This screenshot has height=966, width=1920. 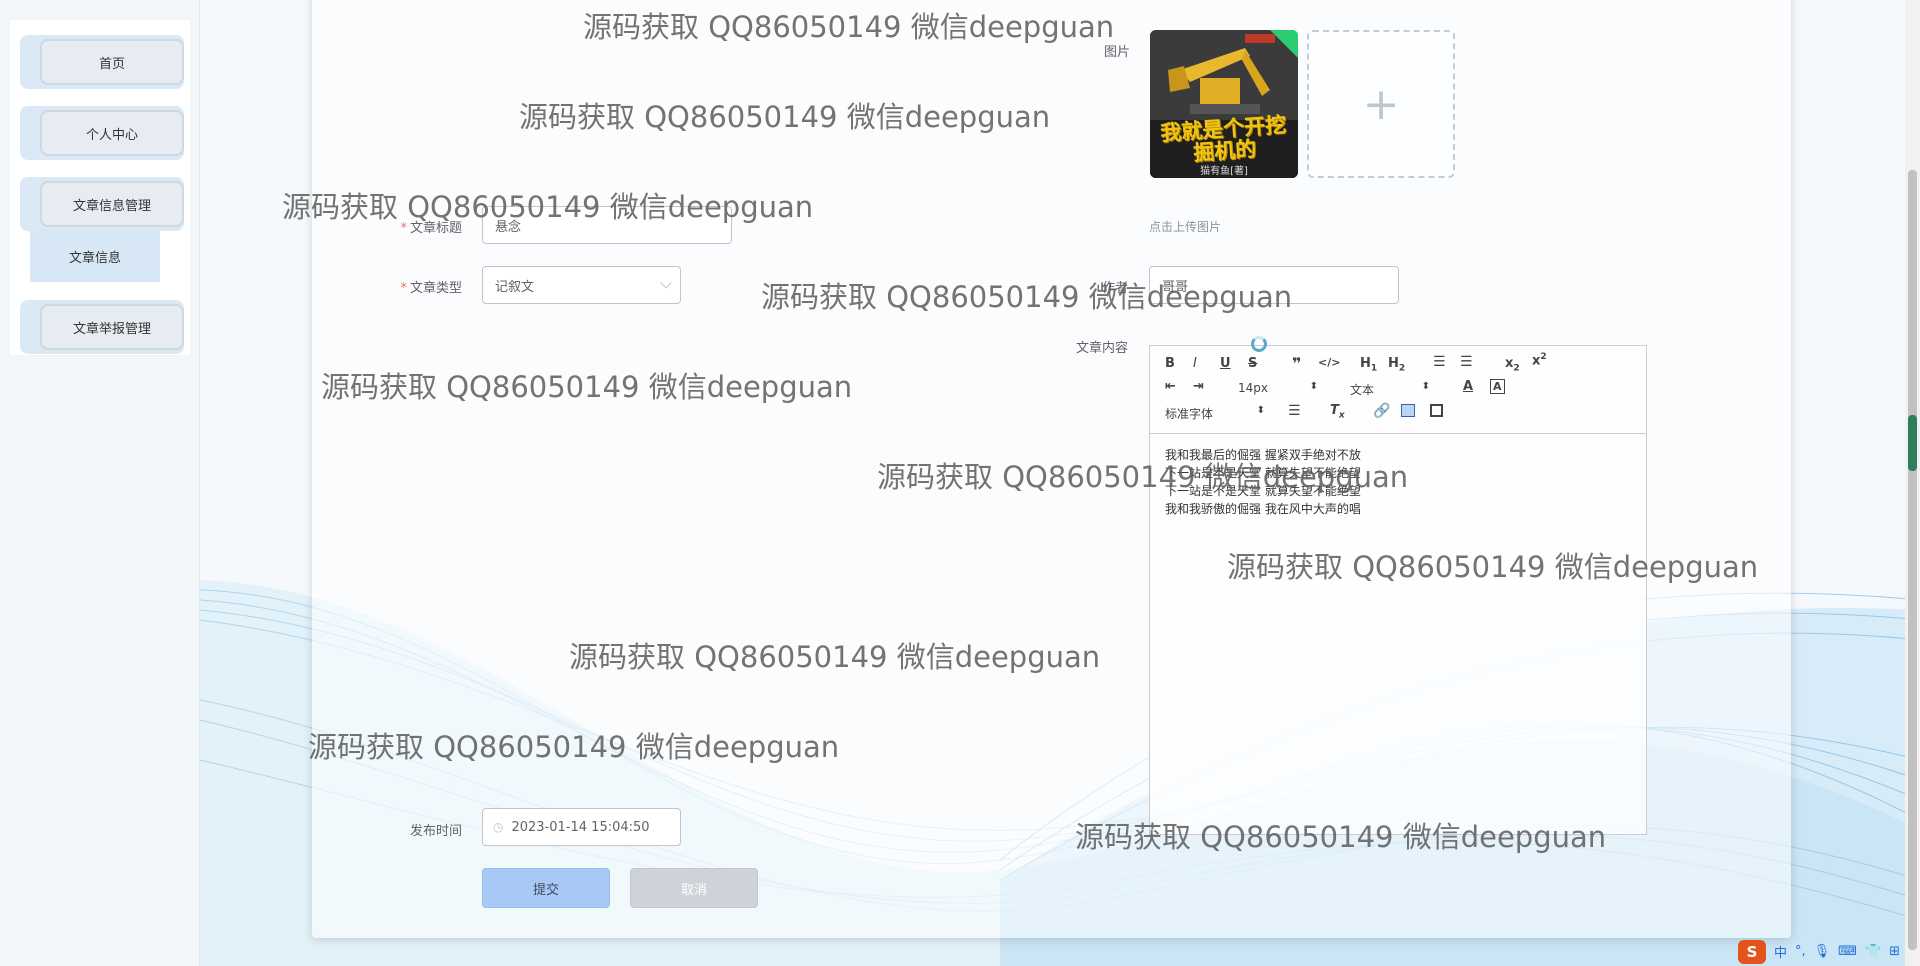 What do you see at coordinates (1225, 363) in the screenshot?
I see `underline-icon: U` at bounding box center [1225, 363].